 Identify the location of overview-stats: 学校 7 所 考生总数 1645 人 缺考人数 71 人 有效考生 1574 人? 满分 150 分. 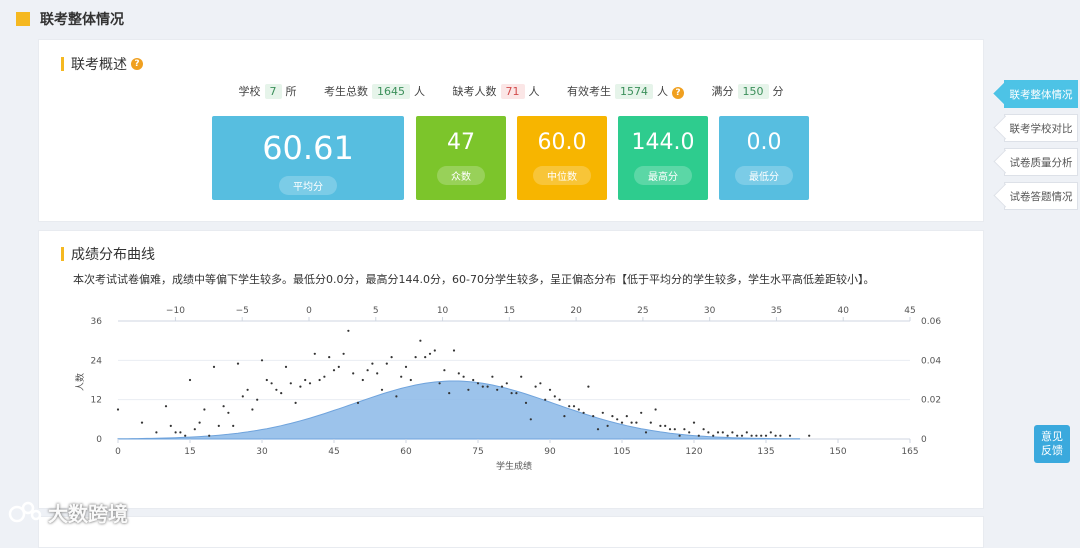
(511, 91).